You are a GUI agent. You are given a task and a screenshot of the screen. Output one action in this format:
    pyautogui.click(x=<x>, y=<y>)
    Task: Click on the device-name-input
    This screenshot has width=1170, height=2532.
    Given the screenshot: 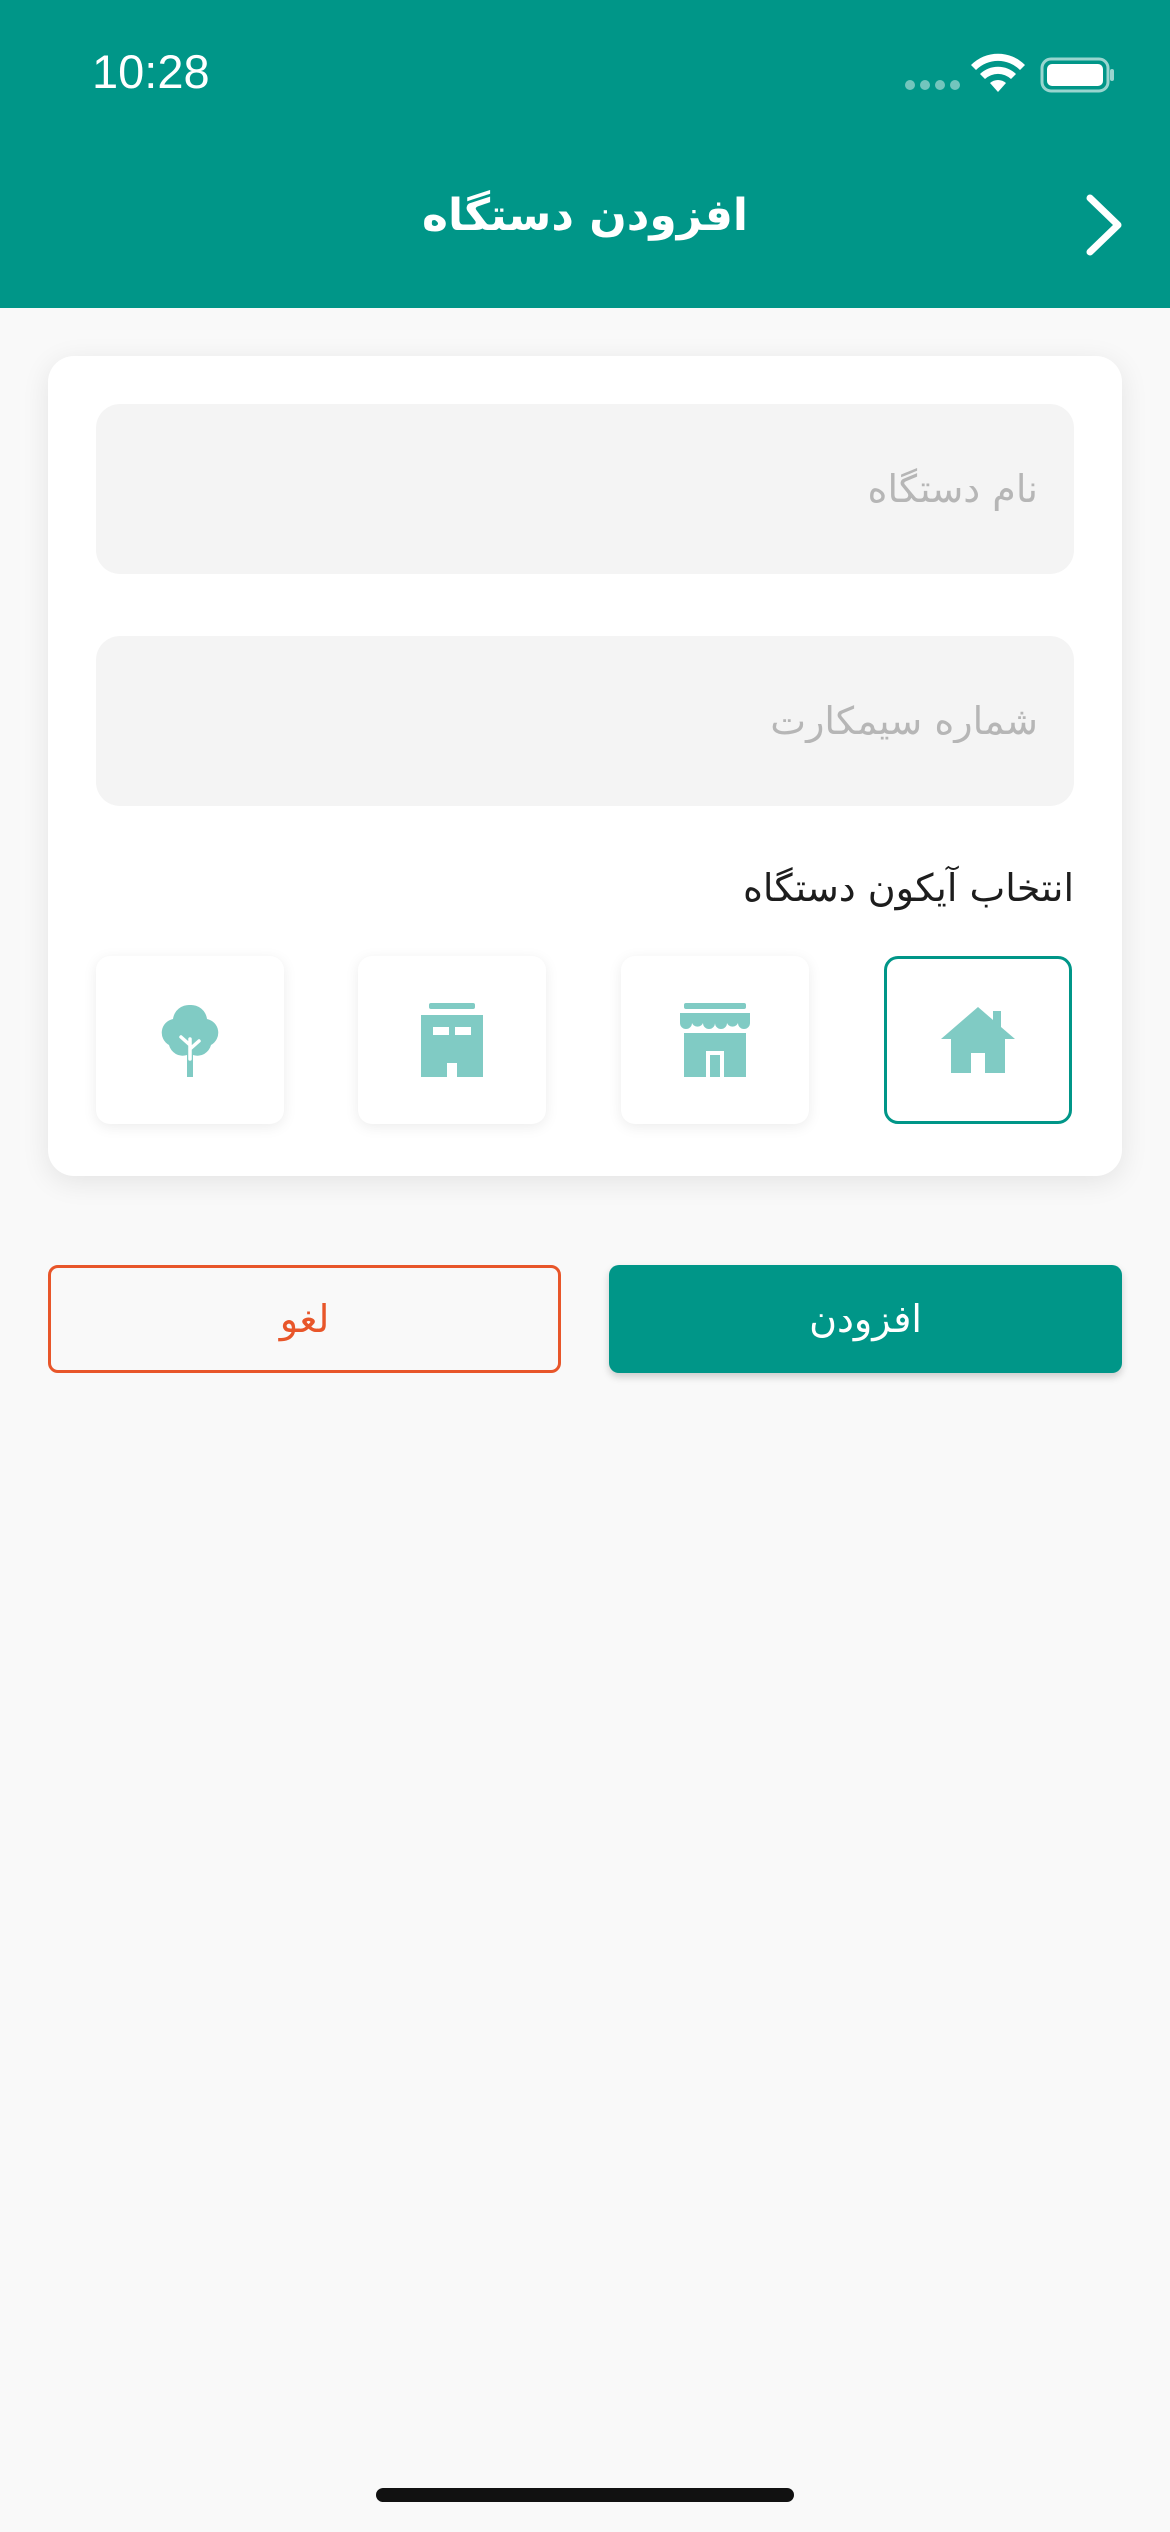 What is the action you would take?
    pyautogui.click(x=585, y=489)
    